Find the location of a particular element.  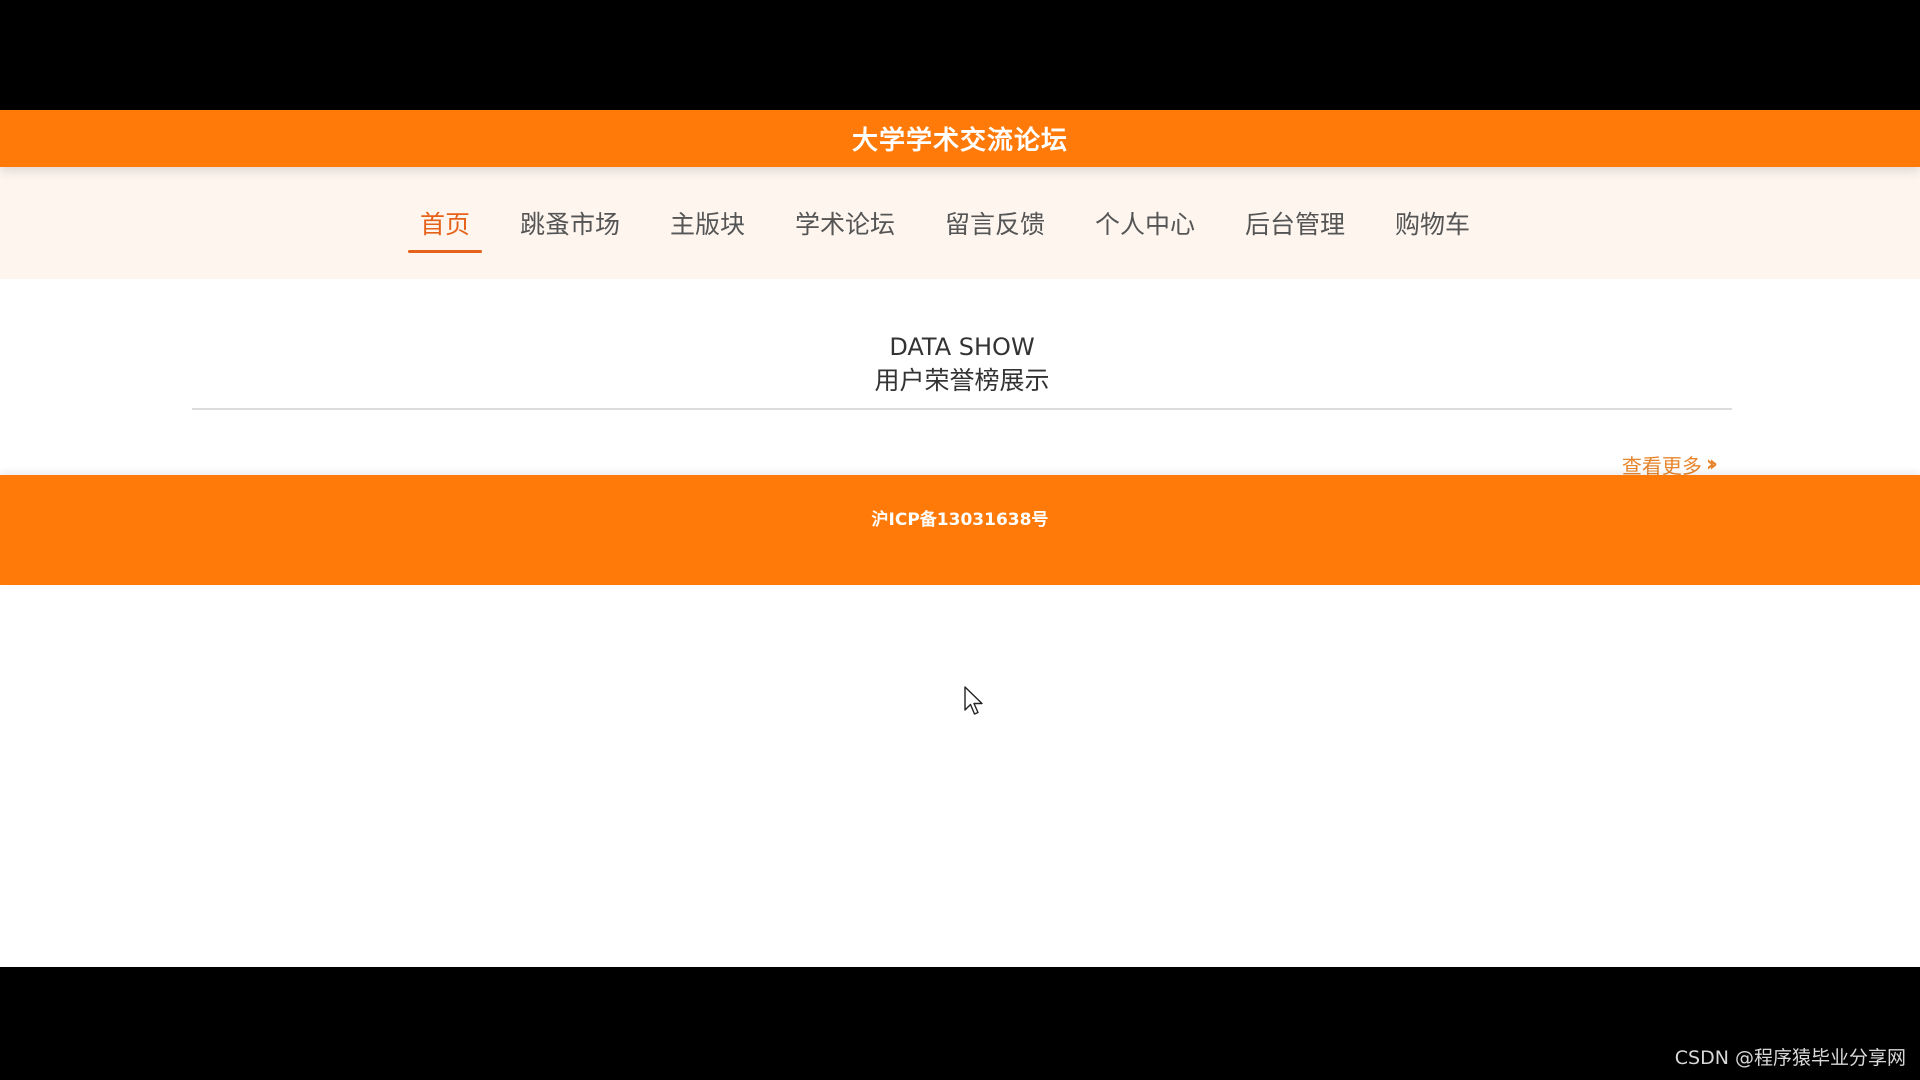

nav-item-academic-forum: 学术论坛 is located at coordinates (845, 223).